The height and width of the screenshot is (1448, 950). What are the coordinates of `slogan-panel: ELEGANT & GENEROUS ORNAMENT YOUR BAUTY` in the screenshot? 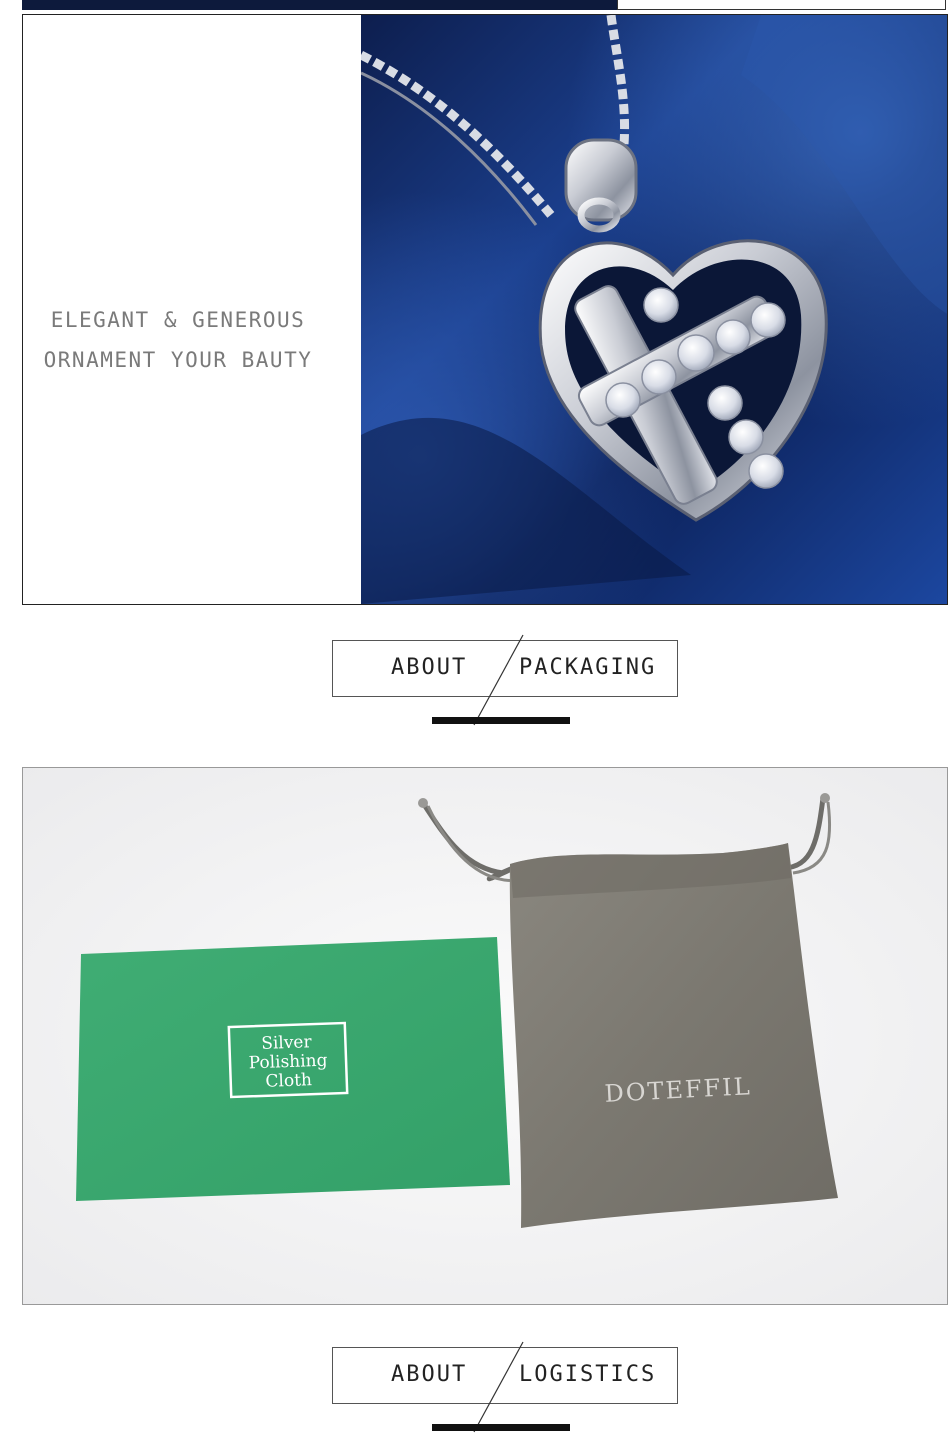 It's located at (192, 309).